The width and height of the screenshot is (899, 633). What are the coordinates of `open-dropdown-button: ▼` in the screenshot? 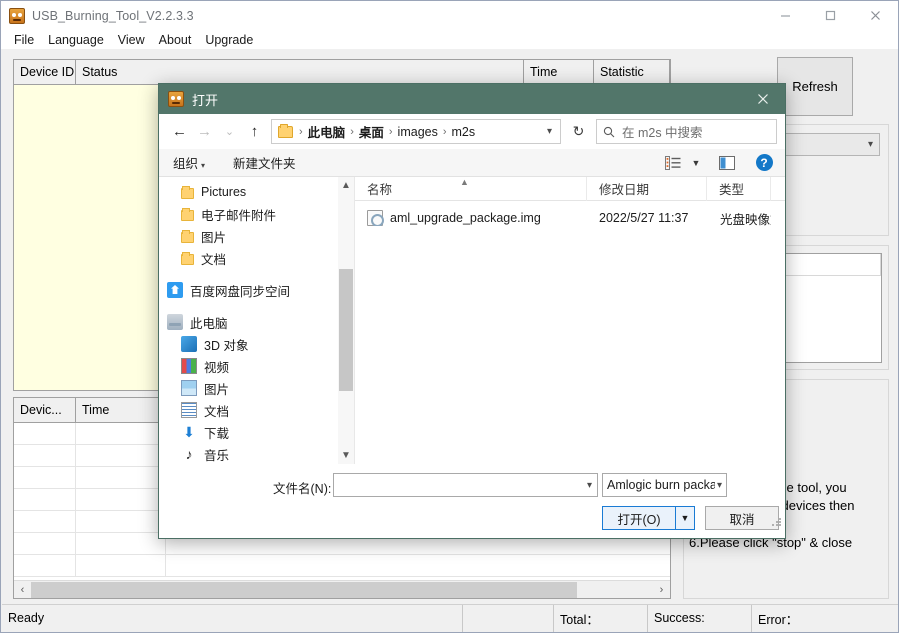 It's located at (685, 518).